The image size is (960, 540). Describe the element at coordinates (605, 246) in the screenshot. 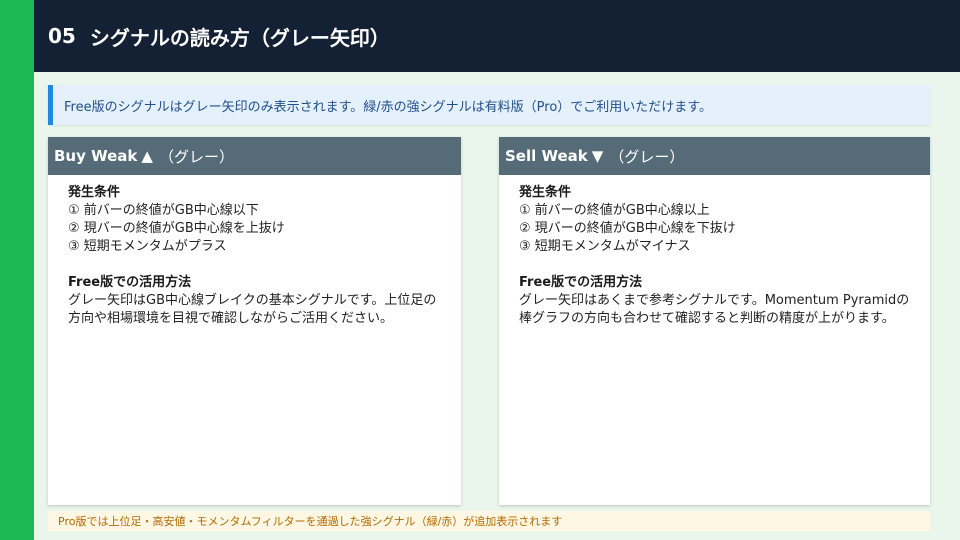

I see `condition-item: ③ 短期モメンタムがマイナス` at that location.